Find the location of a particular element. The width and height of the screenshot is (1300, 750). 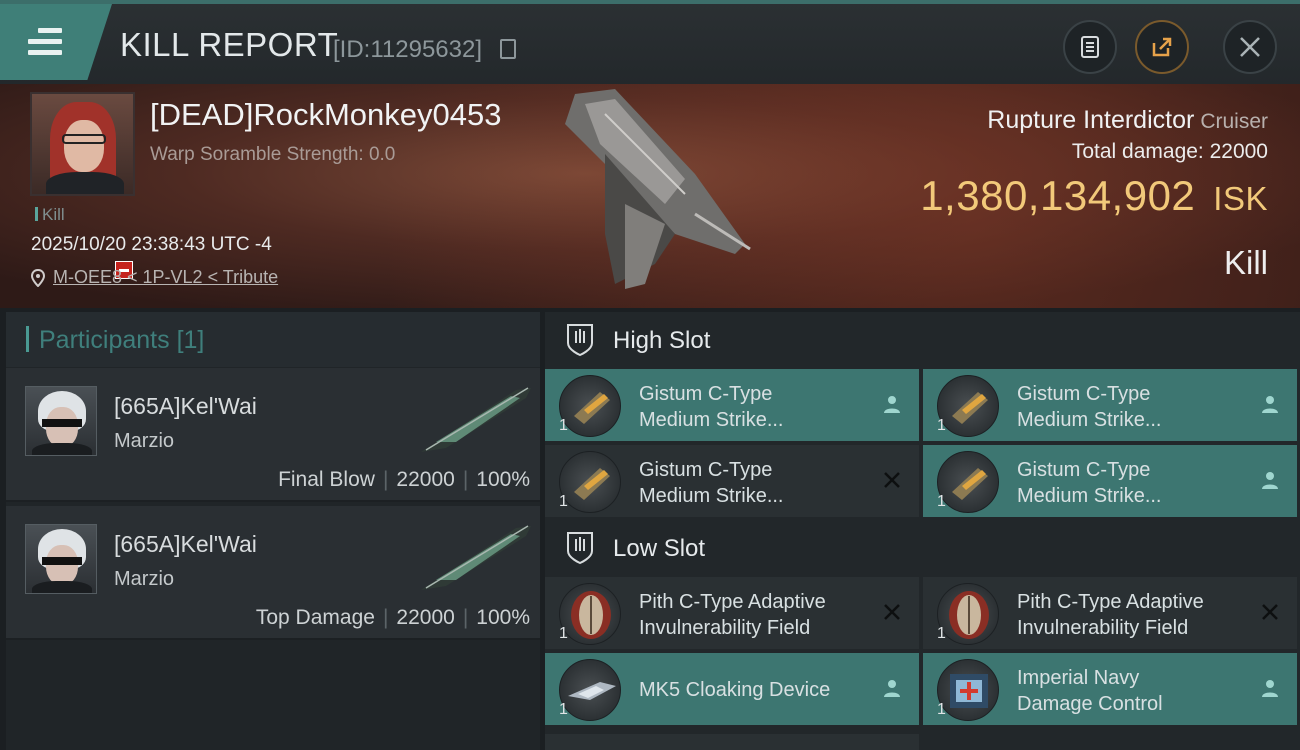

victim-avatar is located at coordinates (82, 144).